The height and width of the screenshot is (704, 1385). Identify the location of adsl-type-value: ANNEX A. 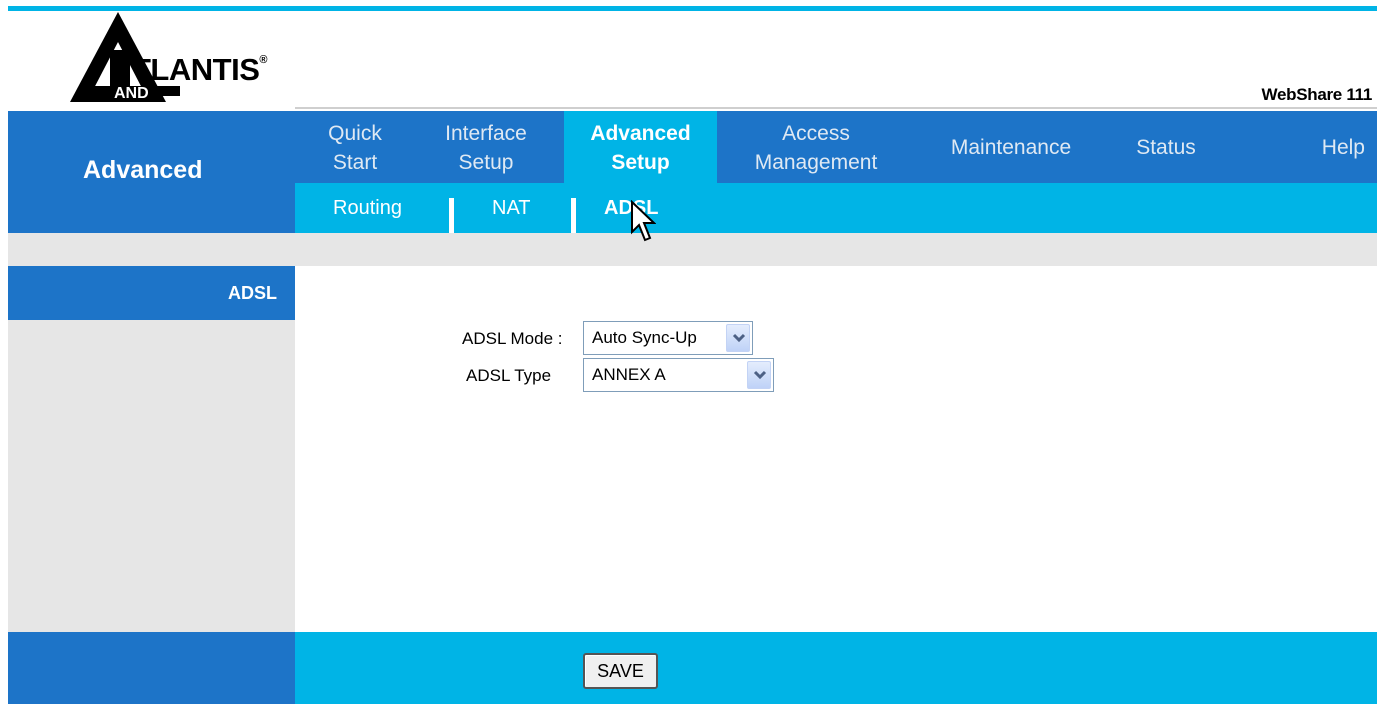
(629, 374).